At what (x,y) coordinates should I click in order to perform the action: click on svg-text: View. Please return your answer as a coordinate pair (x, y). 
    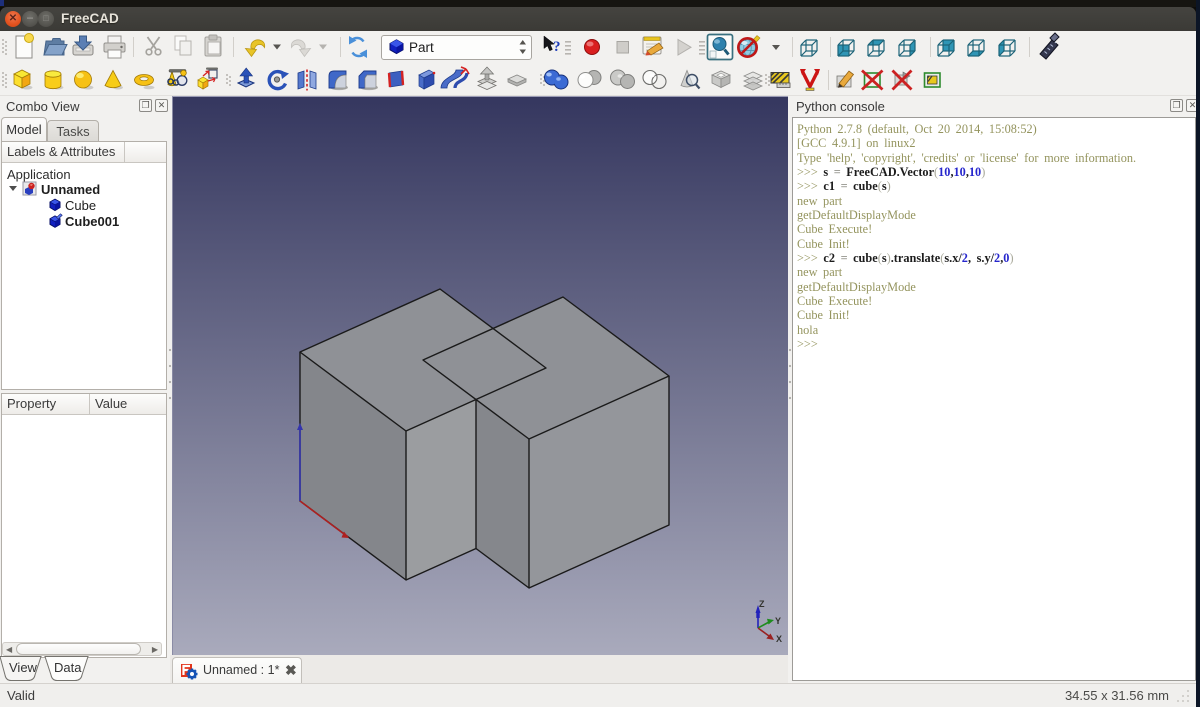
    Looking at the image, I should click on (23, 667).